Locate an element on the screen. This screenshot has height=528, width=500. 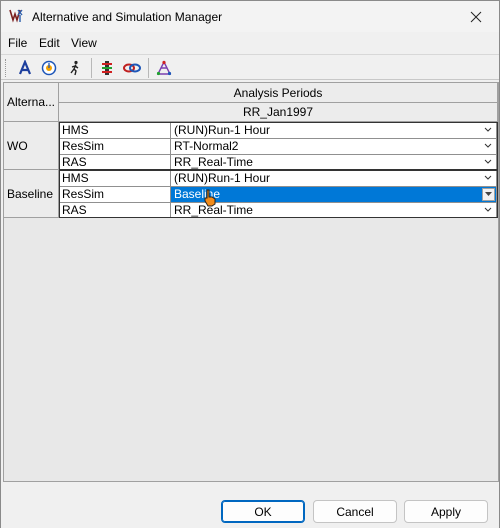
ladder-icon is located at coordinates (107, 68).